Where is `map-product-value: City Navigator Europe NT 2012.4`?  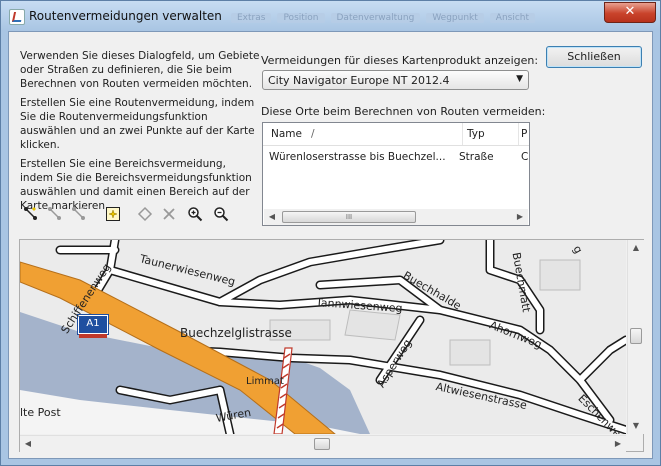
map-product-value: City Navigator Europe NT 2012.4 is located at coordinates (359, 80).